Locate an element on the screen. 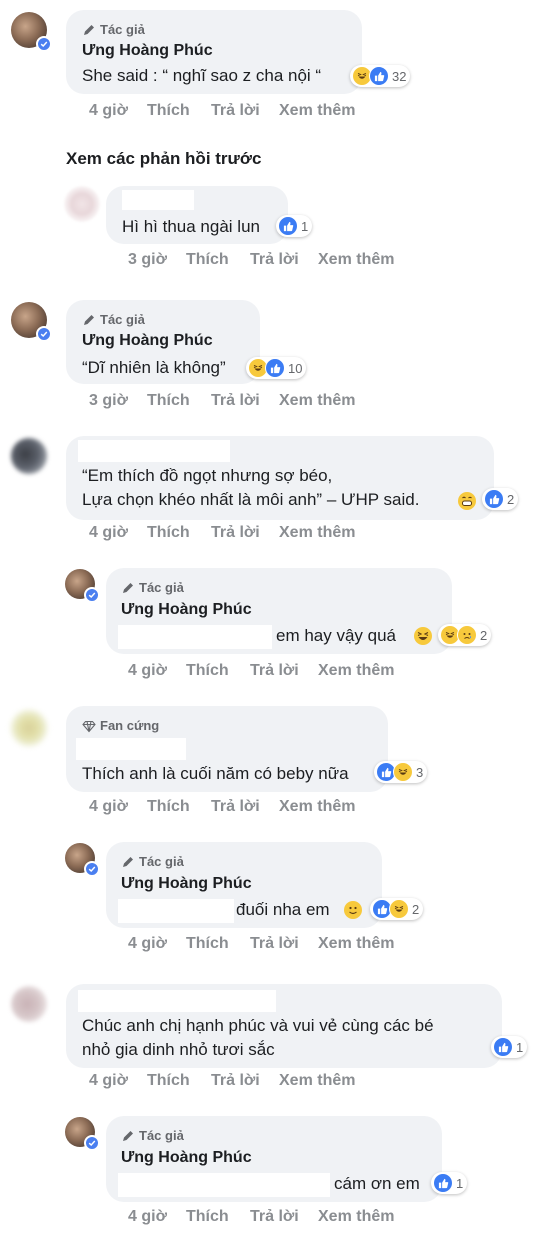 The image size is (541, 1238). sad-icon is located at coordinates (467, 635).